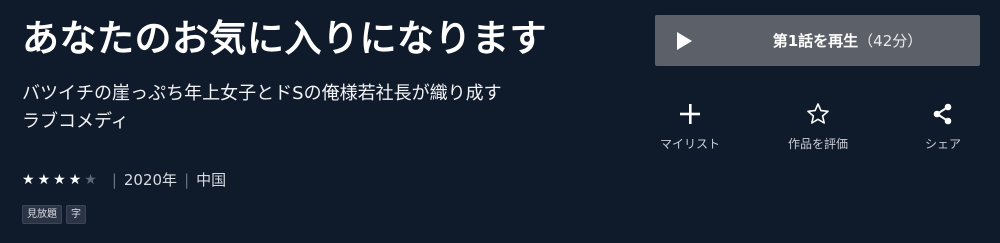 This screenshot has height=243, width=1000. I want to click on plus-icon, so click(690, 114).